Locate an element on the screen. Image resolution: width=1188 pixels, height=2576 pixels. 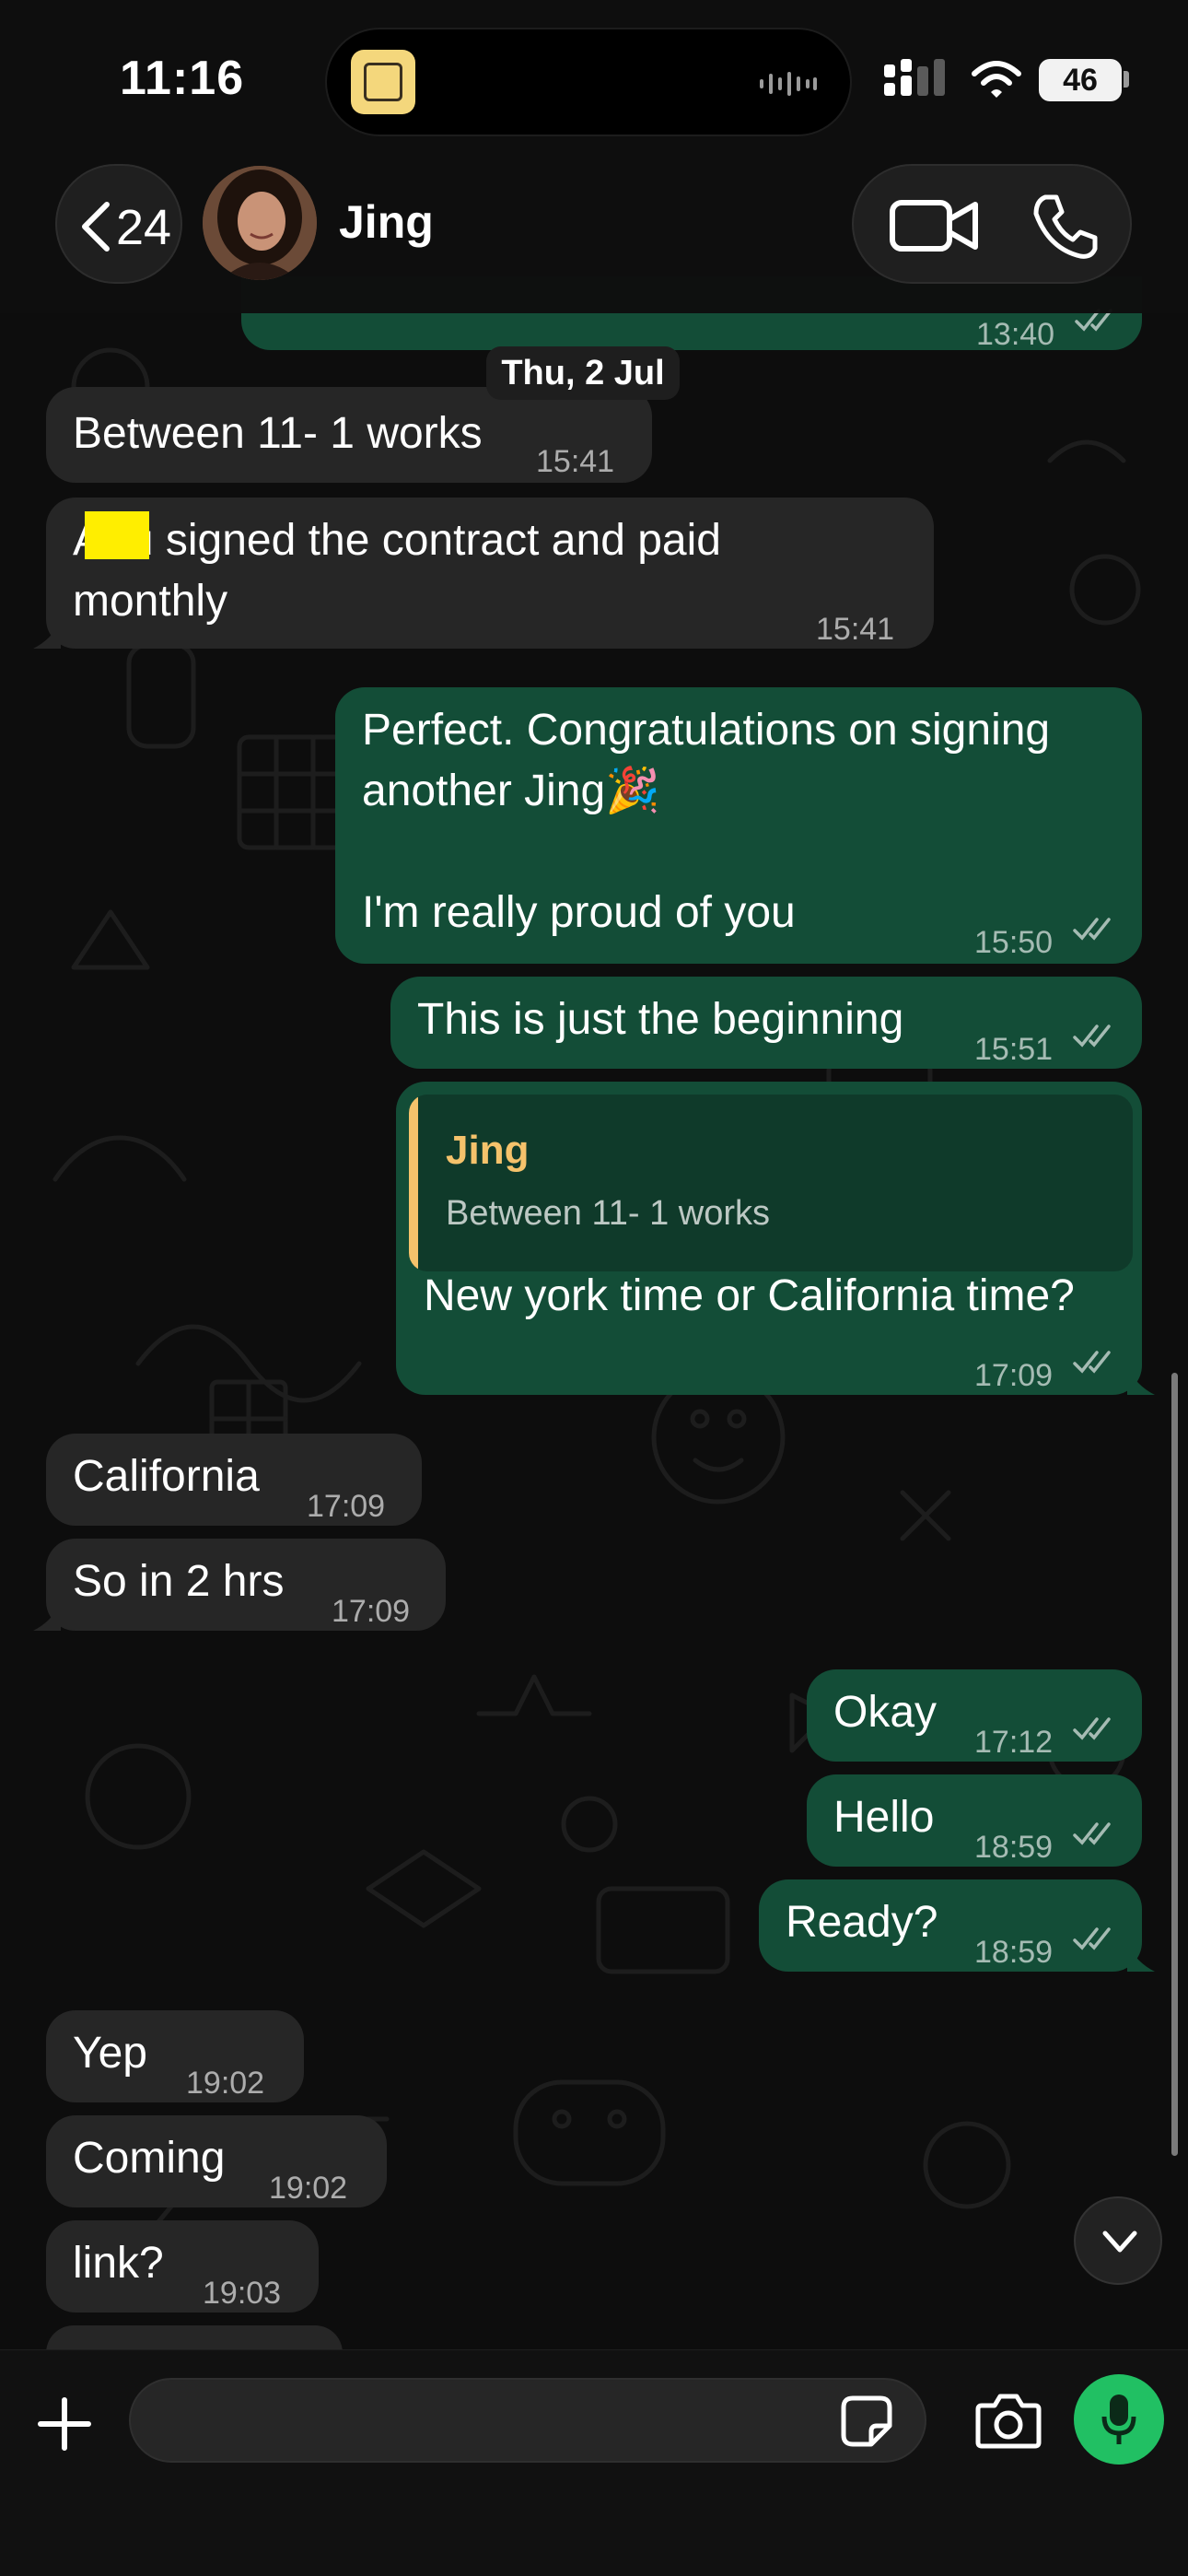
quote-sender: Jing is located at coordinates (488, 1150).